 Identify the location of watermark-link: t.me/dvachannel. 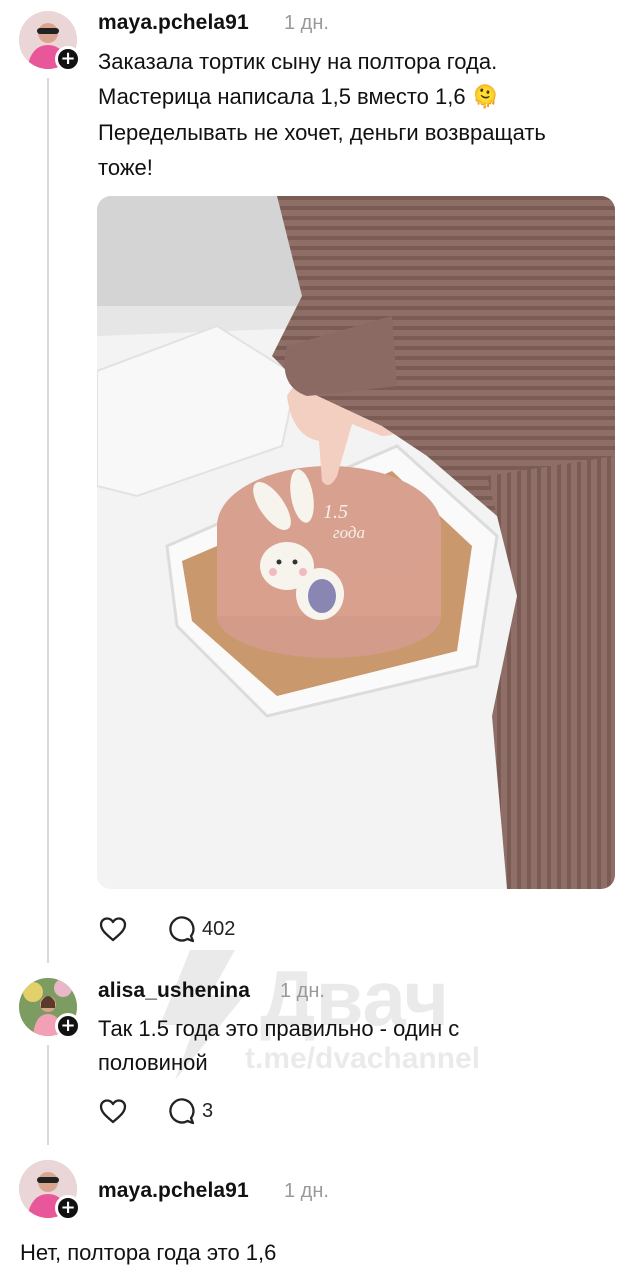
(362, 1058).